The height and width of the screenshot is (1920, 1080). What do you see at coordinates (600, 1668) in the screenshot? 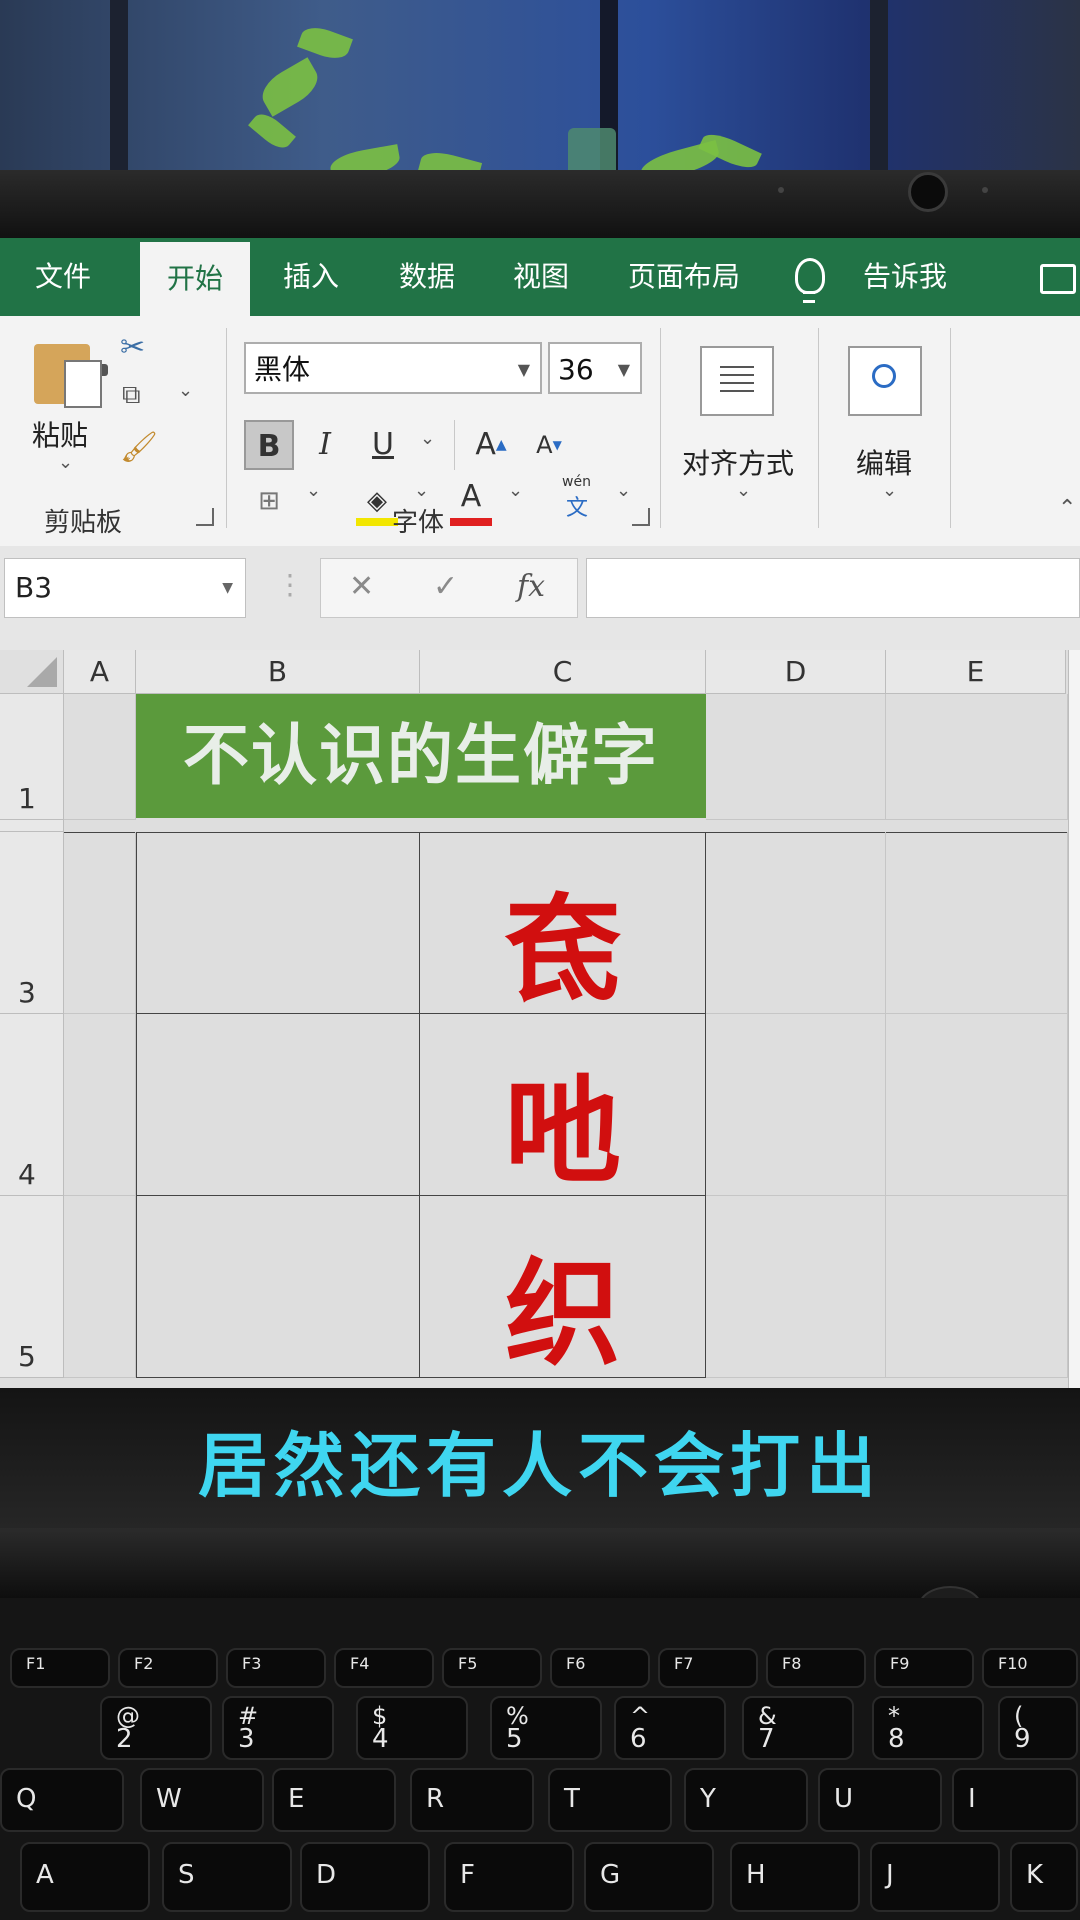
I see `key-f6: F6` at bounding box center [600, 1668].